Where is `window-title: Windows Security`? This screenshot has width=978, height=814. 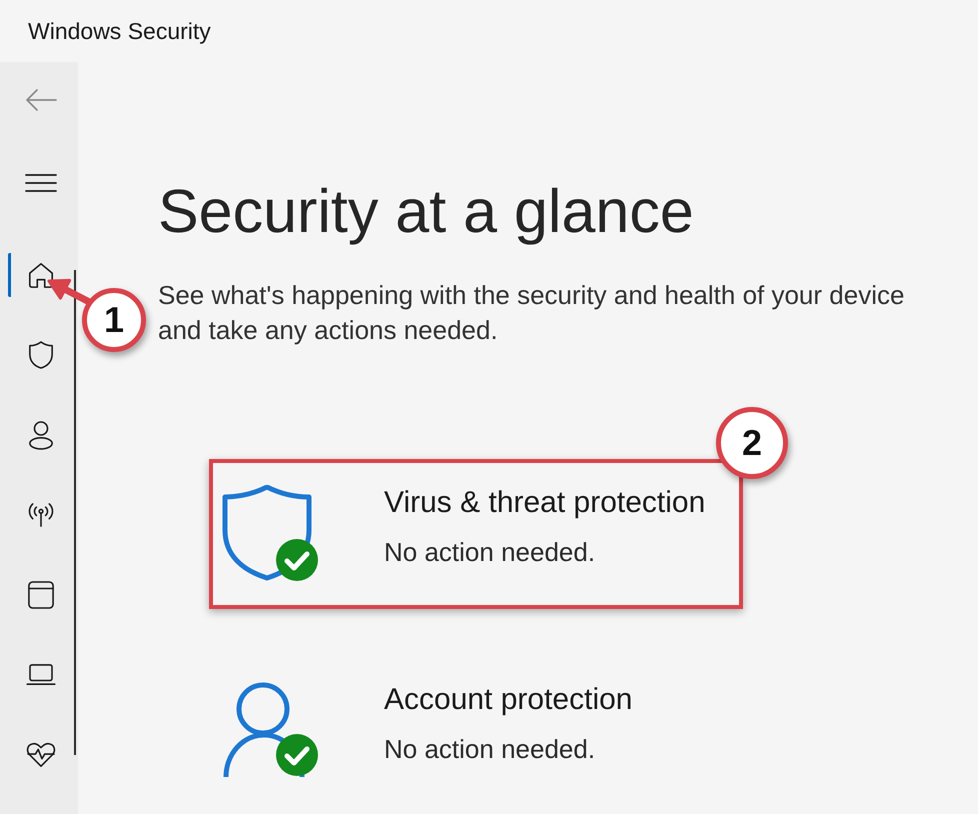 window-title: Windows Security is located at coordinates (119, 31).